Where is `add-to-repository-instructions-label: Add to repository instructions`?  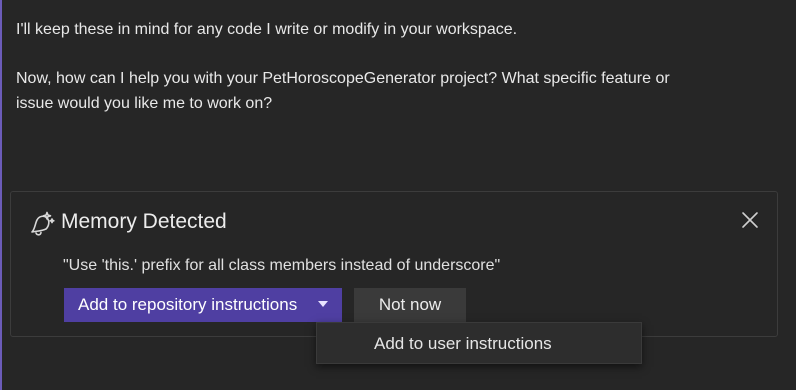 add-to-repository-instructions-label: Add to repository instructions is located at coordinates (188, 304).